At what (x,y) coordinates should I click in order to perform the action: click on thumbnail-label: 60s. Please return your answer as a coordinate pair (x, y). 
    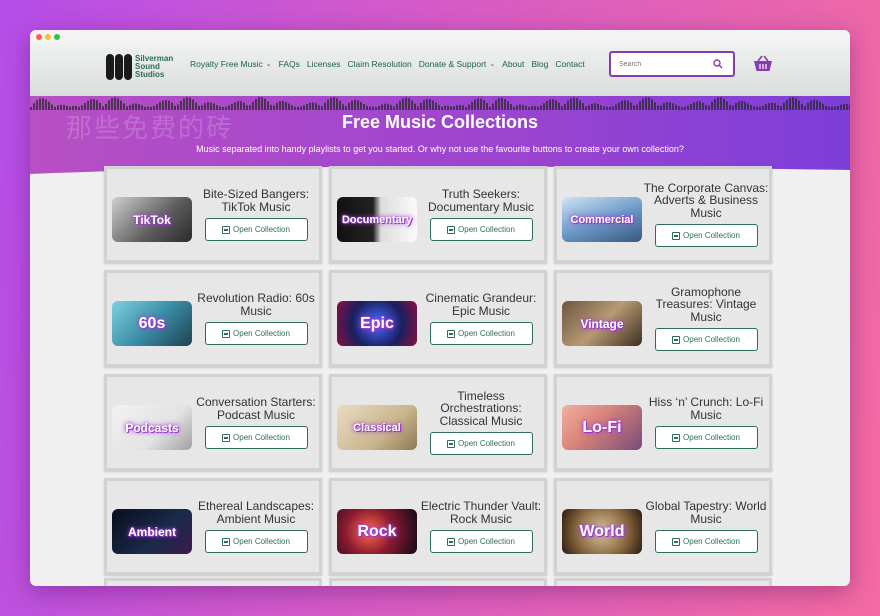
    Looking at the image, I should click on (152, 323).